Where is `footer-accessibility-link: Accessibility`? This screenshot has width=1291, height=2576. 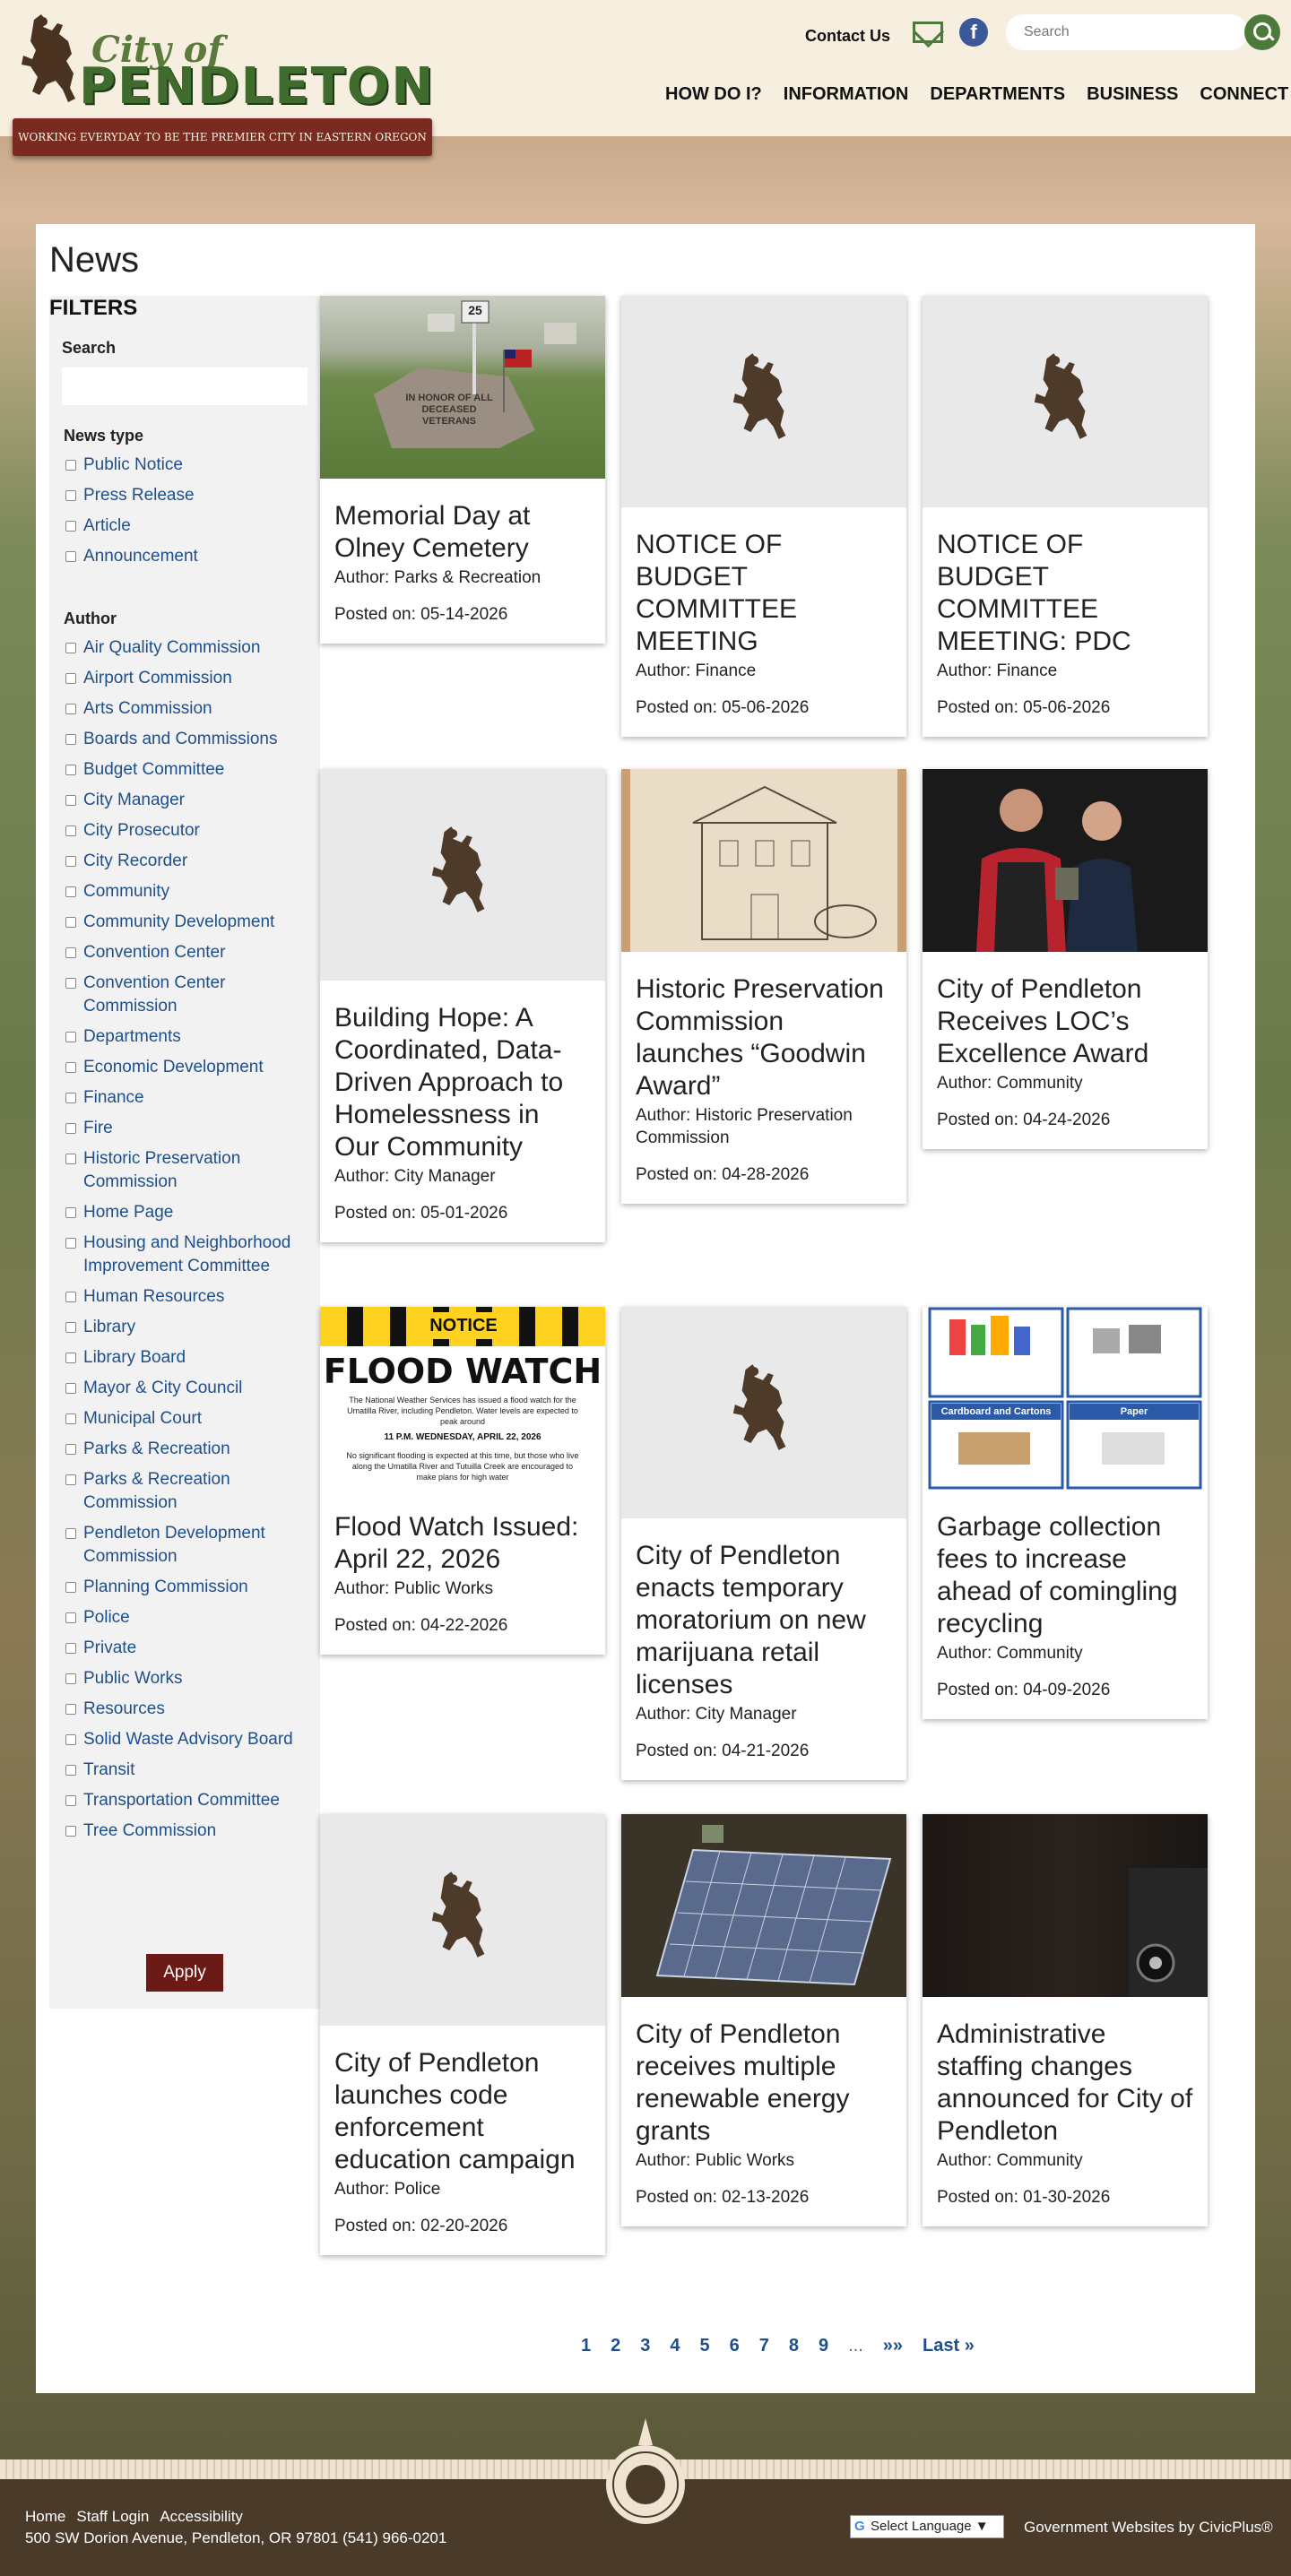
footer-accessibility-link: Accessibility is located at coordinates (201, 2517).